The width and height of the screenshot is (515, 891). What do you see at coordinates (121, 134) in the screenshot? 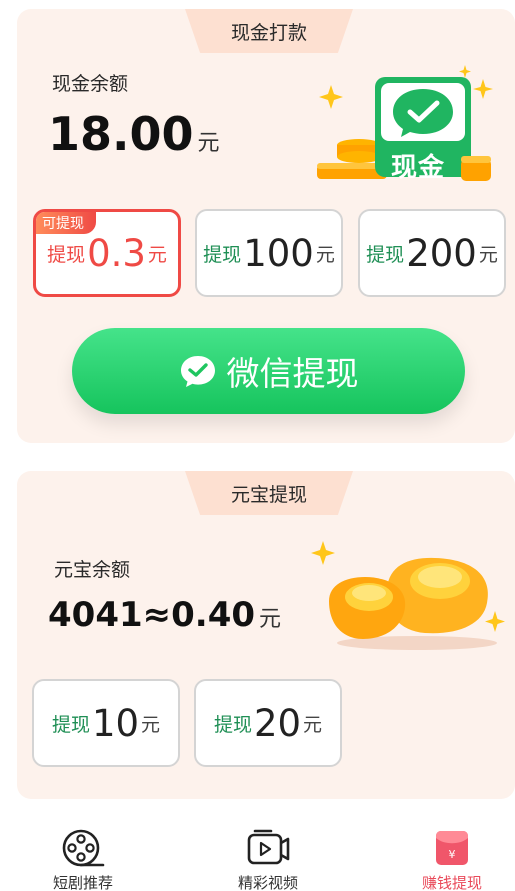
I see `cash-balance-value: 18.00` at bounding box center [121, 134].